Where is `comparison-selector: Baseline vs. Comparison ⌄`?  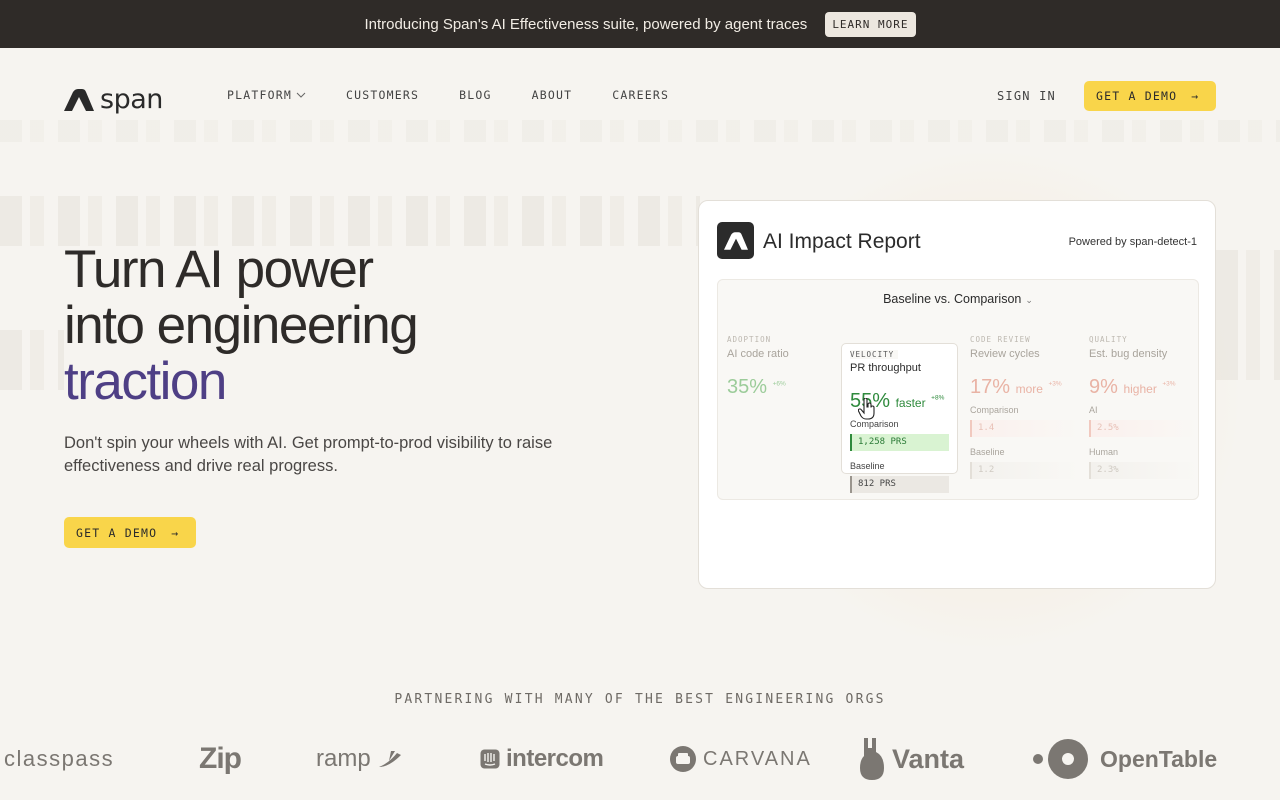
comparison-selector: Baseline vs. Comparison ⌄ is located at coordinates (958, 299).